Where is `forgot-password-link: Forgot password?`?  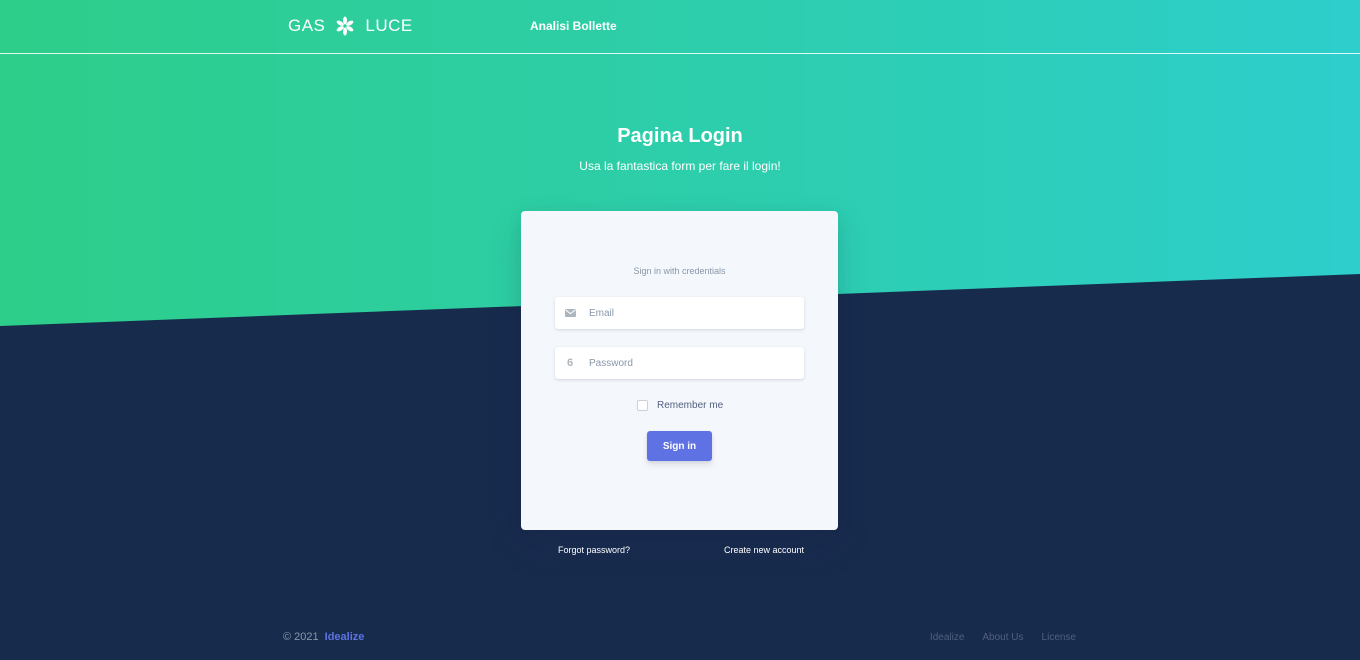
forgot-password-link: Forgot password? is located at coordinates (594, 550).